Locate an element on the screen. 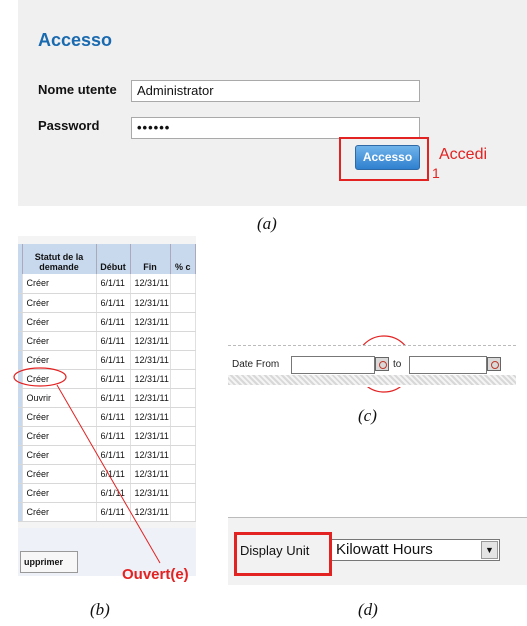 This screenshot has width=527, height=626. date-from-input is located at coordinates (333, 365).